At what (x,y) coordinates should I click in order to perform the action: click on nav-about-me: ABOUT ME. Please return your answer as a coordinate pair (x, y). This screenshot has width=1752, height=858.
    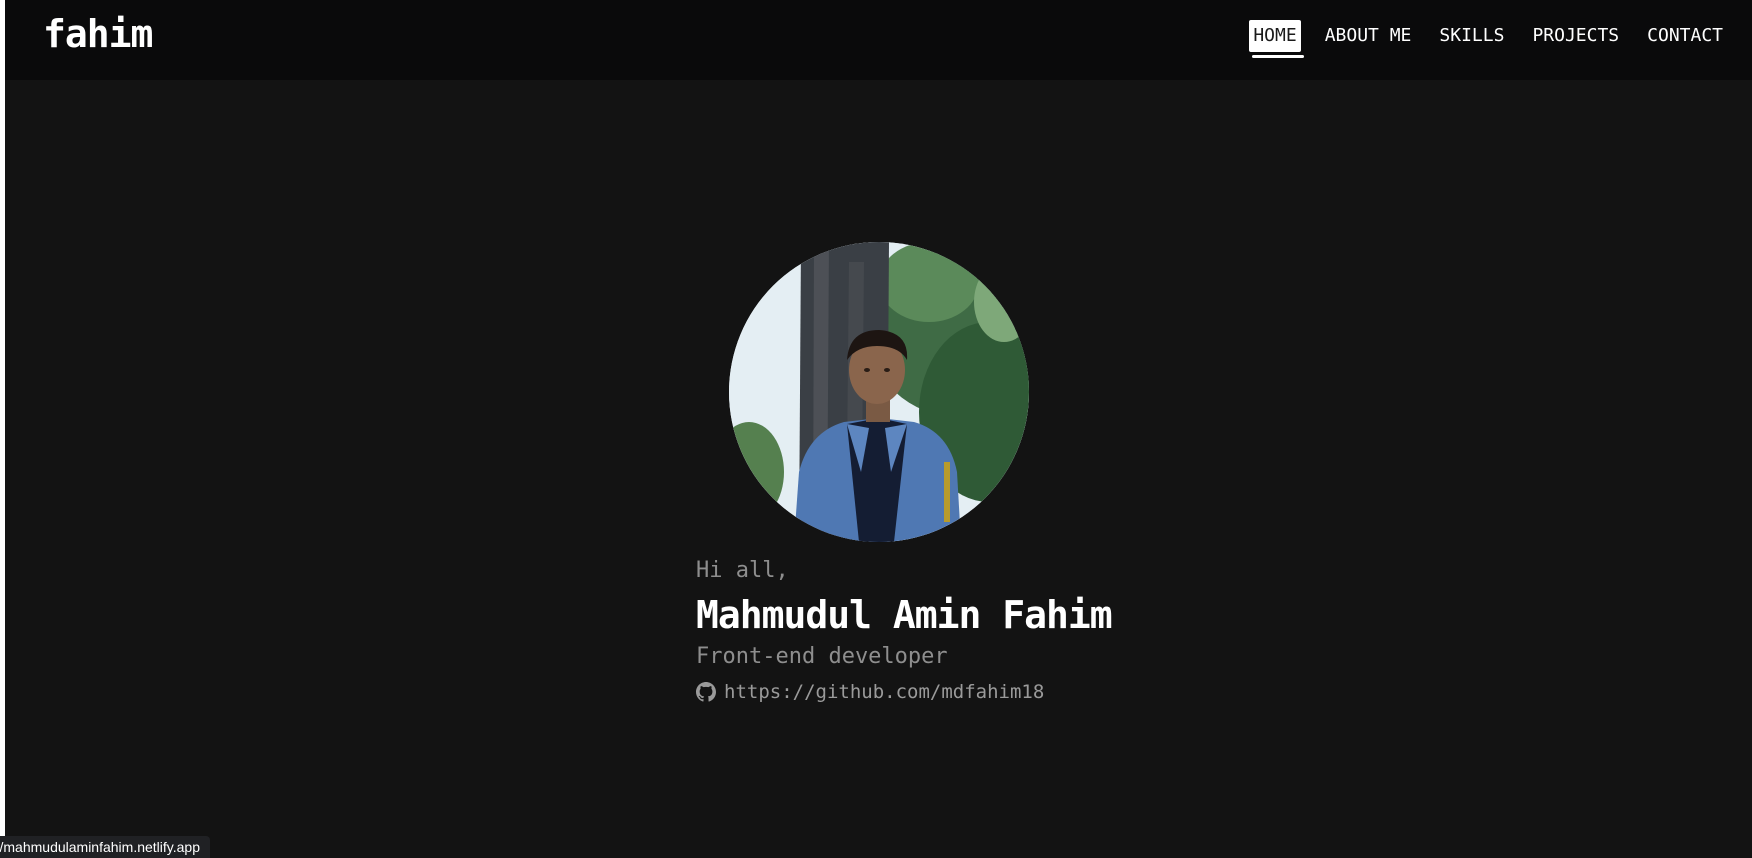
    Looking at the image, I should click on (1368, 36).